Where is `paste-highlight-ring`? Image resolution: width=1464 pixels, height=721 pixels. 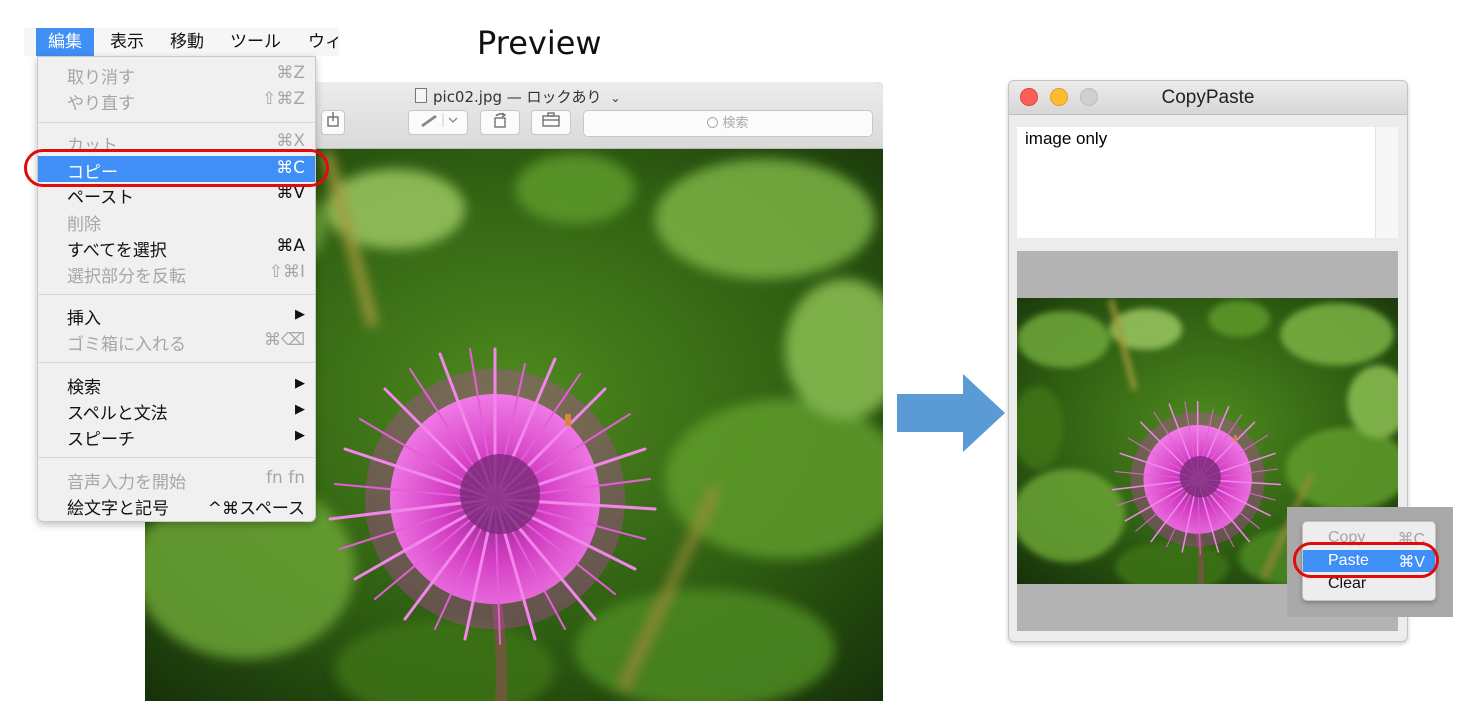
paste-highlight-ring is located at coordinates (1366, 560).